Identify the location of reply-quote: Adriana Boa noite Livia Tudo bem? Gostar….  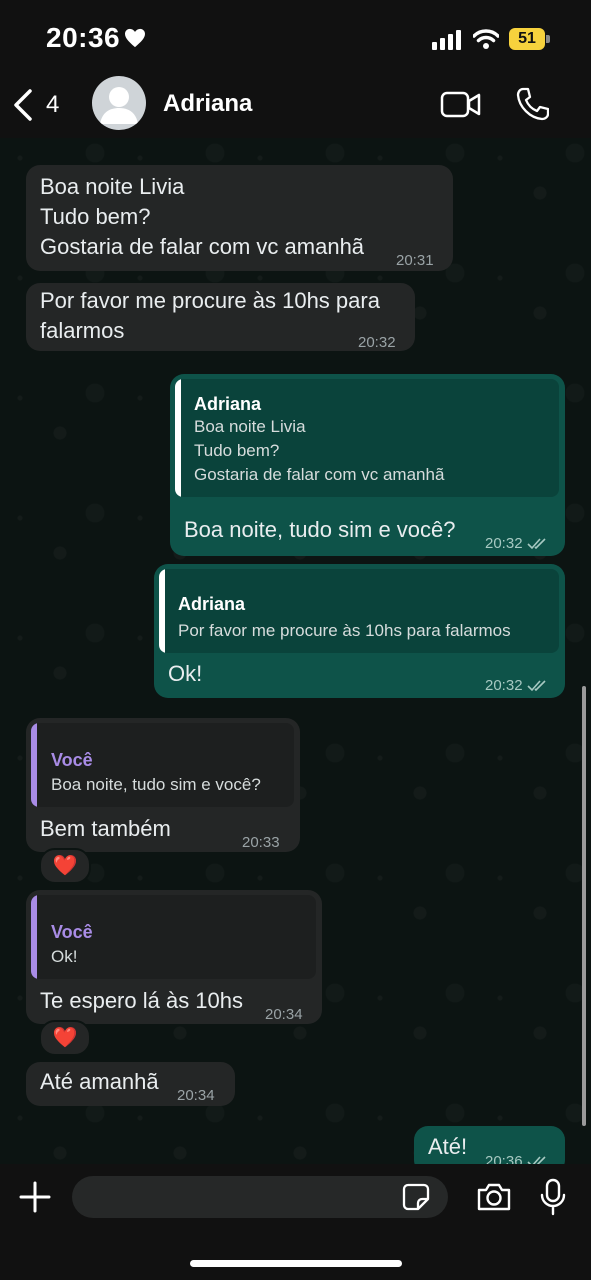
(367, 438).